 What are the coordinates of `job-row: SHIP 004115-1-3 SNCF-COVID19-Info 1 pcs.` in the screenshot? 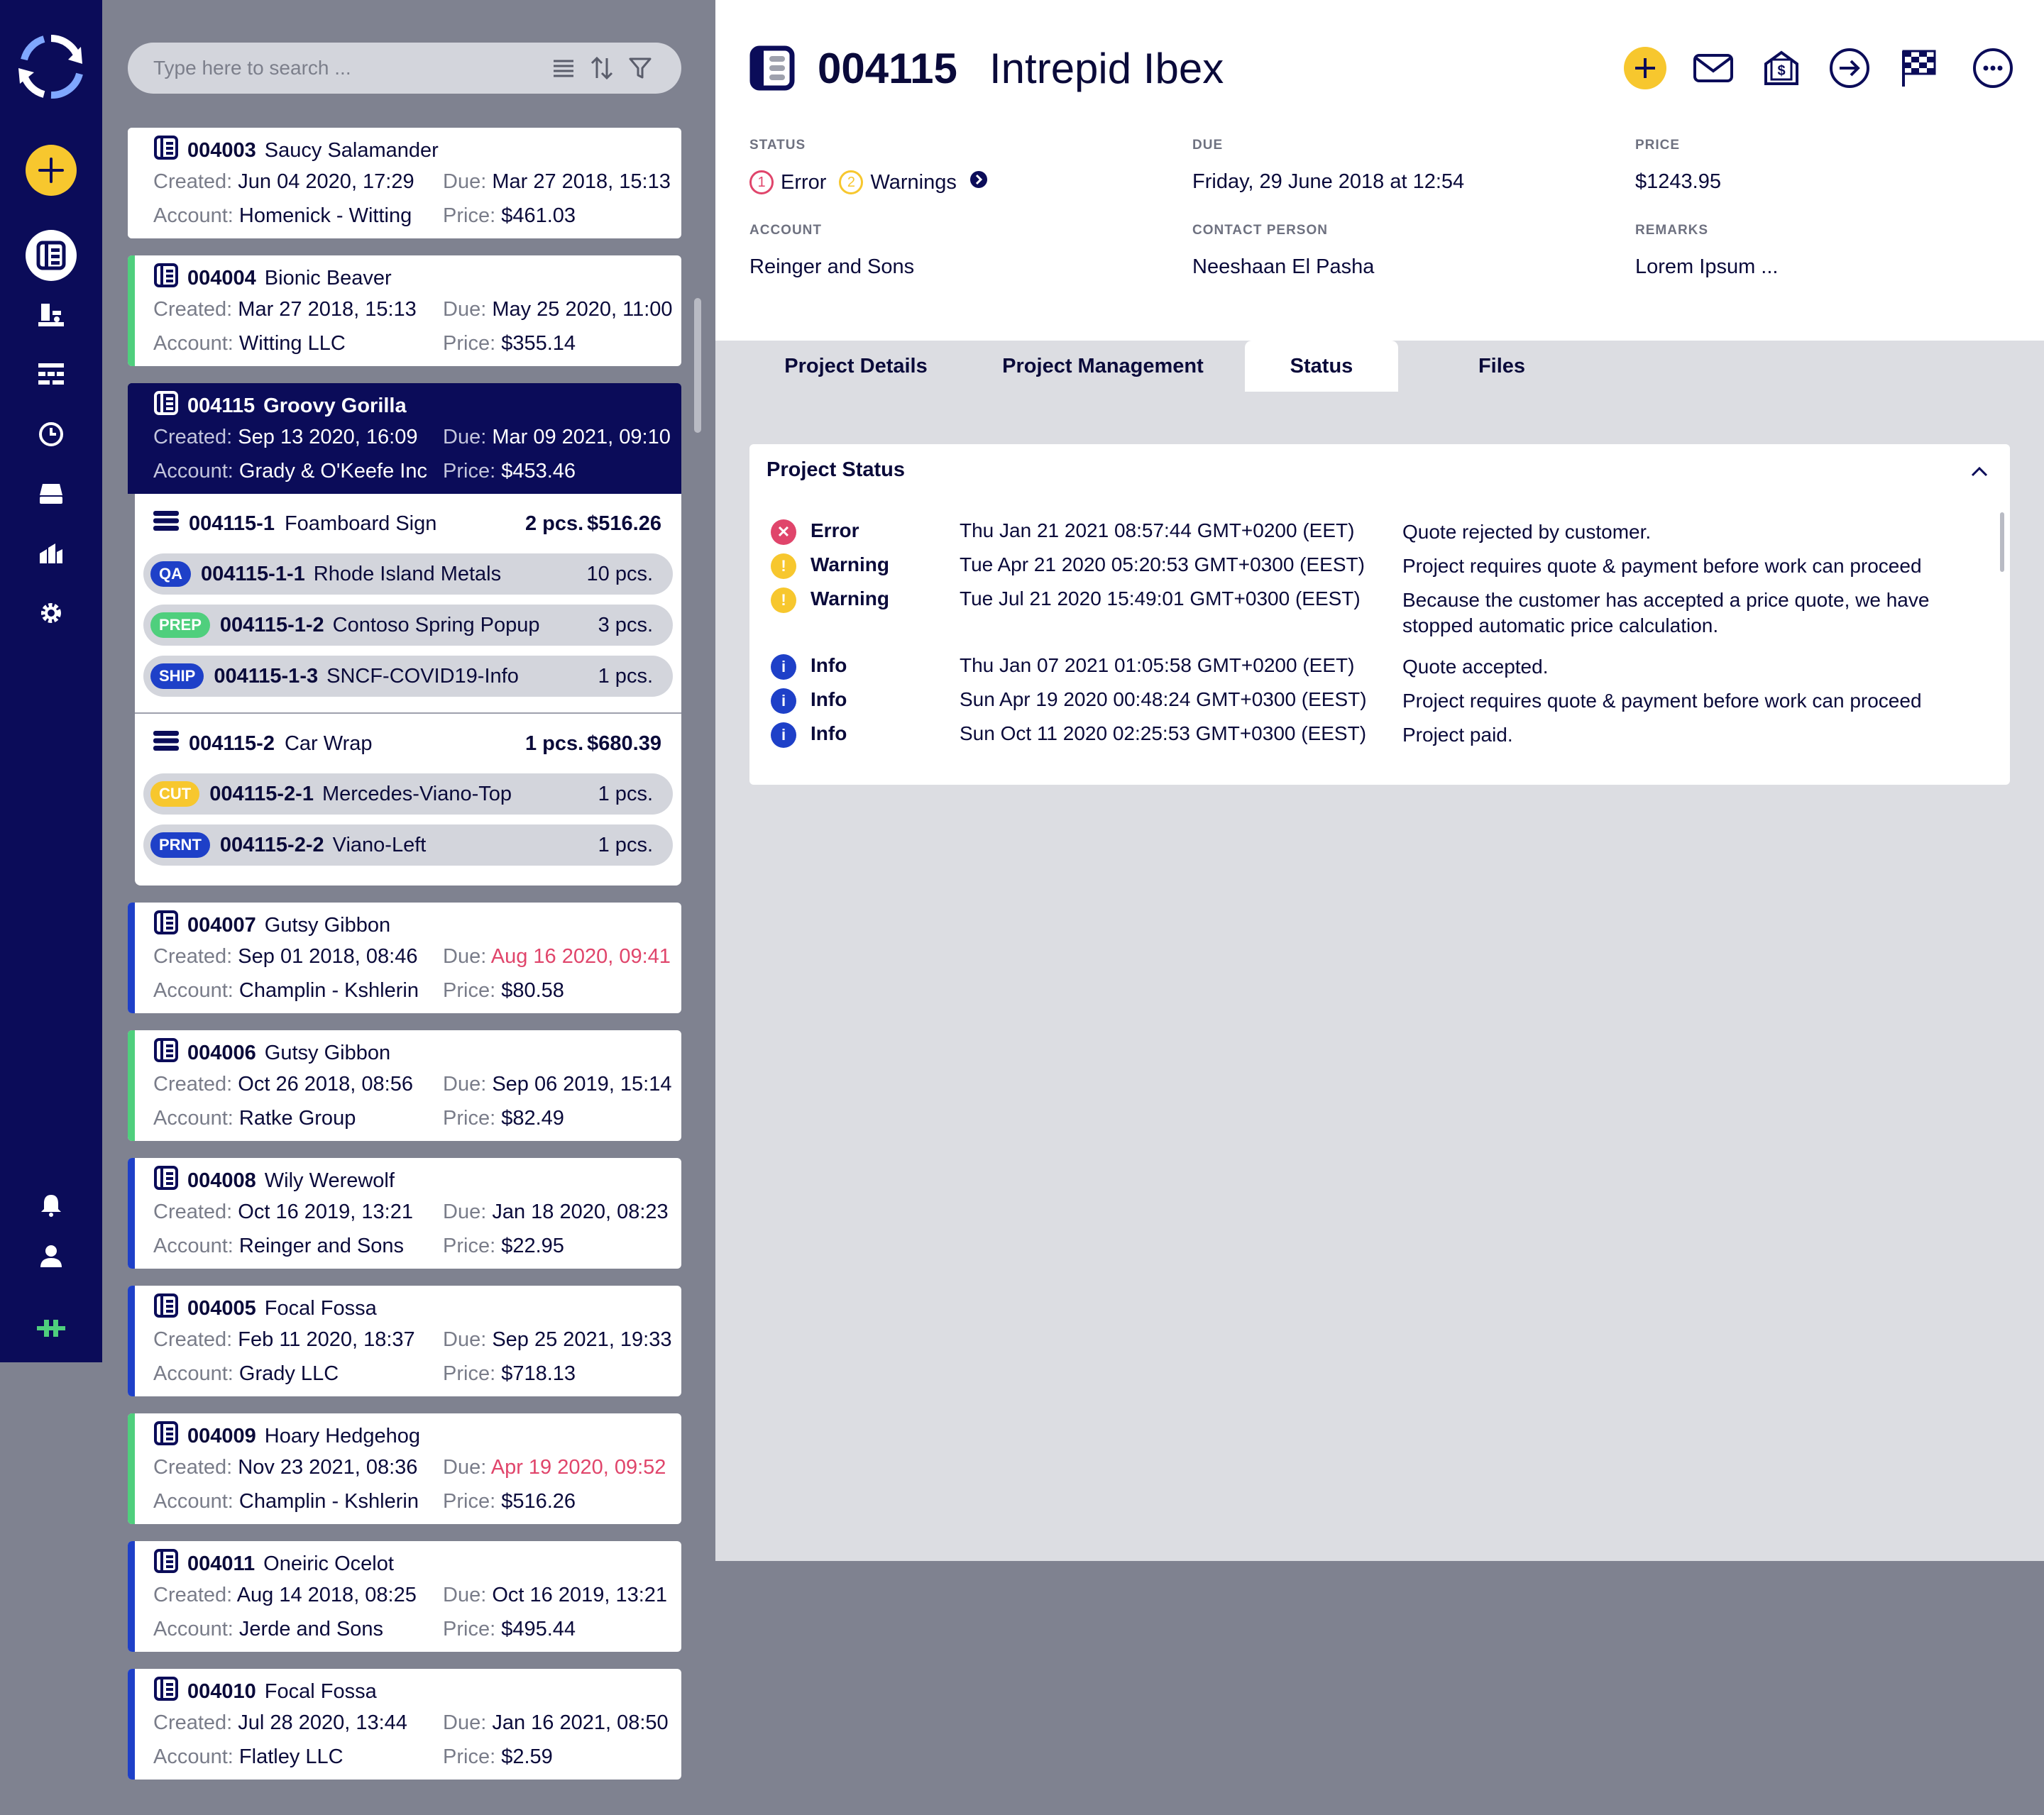 It's located at (408, 676).